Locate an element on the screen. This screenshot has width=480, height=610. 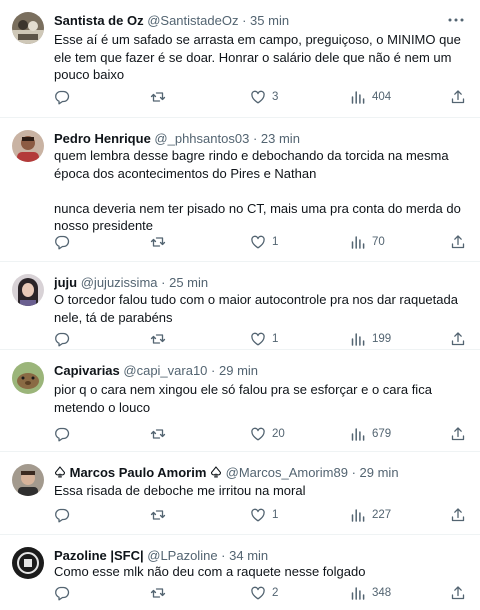
view-count: 199 is located at coordinates (382, 339).